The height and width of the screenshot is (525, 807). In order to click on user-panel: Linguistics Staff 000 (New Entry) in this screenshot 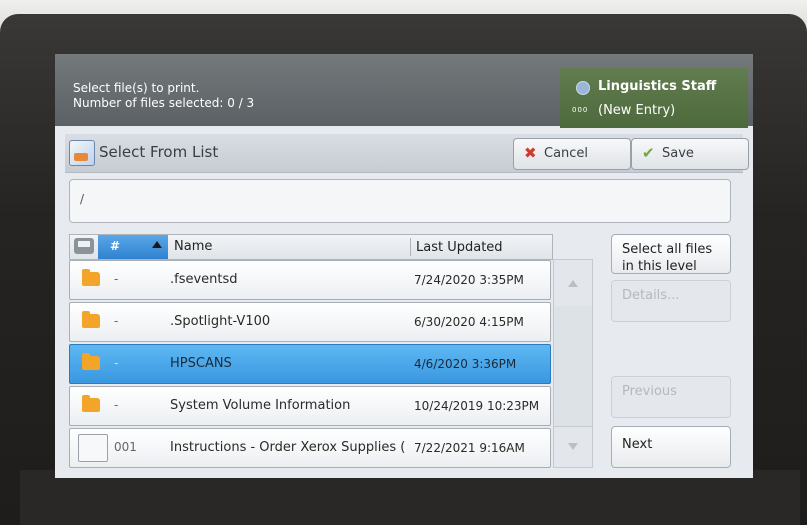, I will do `click(654, 98)`.